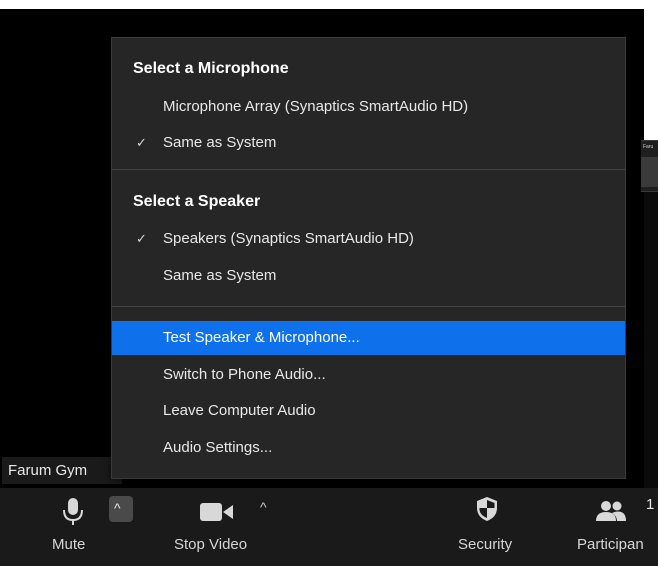  What do you see at coordinates (368, 276) in the screenshot?
I see `menu-item-speaker-same-as-system: Same as System` at bounding box center [368, 276].